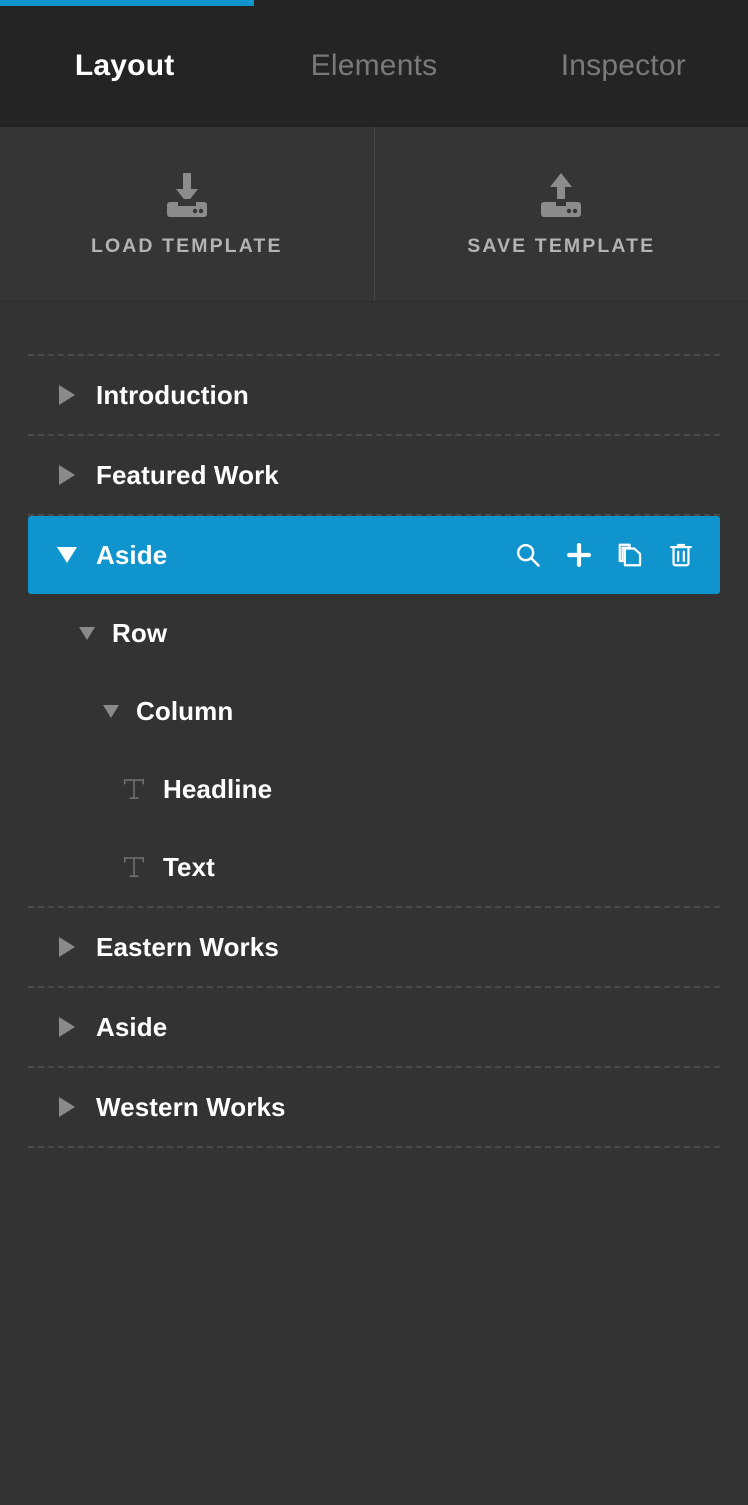 The height and width of the screenshot is (1505, 748). I want to click on tree-item-introduction: Introduction, so click(374, 395).